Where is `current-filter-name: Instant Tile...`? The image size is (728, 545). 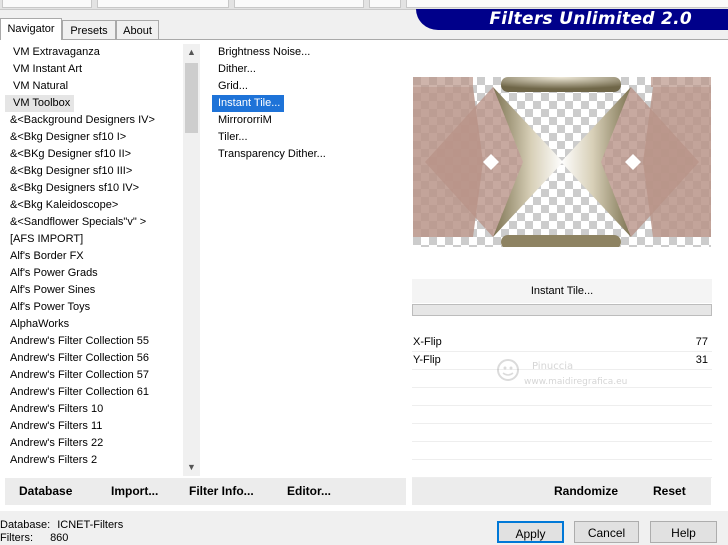 current-filter-name: Instant Tile... is located at coordinates (562, 291).